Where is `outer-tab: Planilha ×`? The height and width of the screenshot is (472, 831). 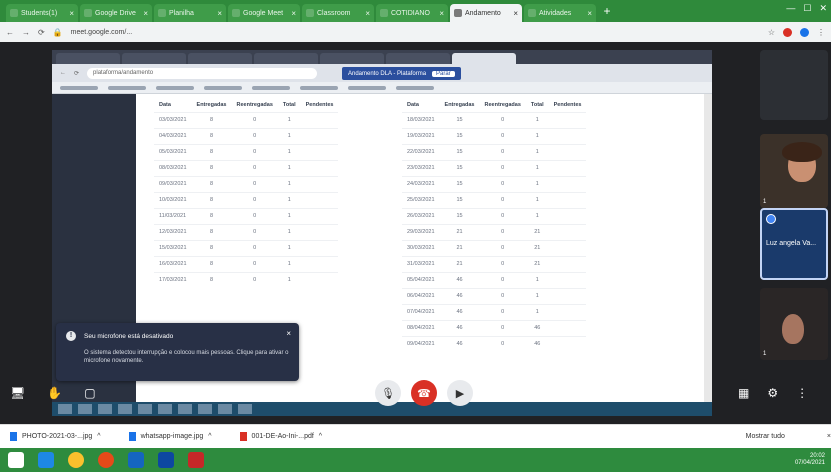 outer-tab: Planilha × is located at coordinates (190, 13).